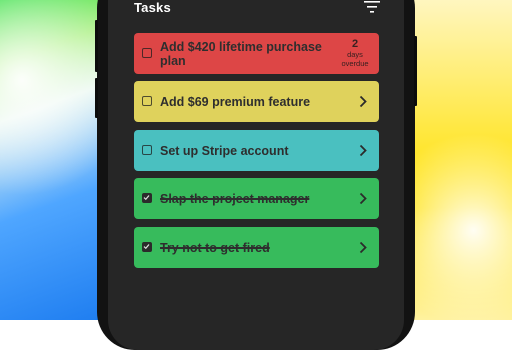  Describe the element at coordinates (235, 198) in the screenshot. I see `task-label: Slap the project manager` at that location.